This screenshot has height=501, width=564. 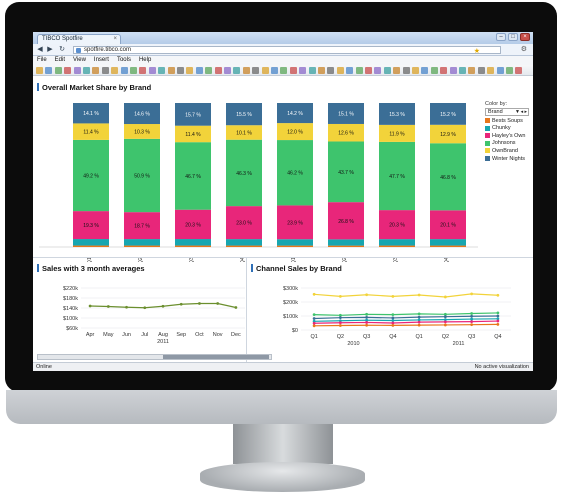 I want to click on legend-item: Winter Nights, so click(x=508, y=159).